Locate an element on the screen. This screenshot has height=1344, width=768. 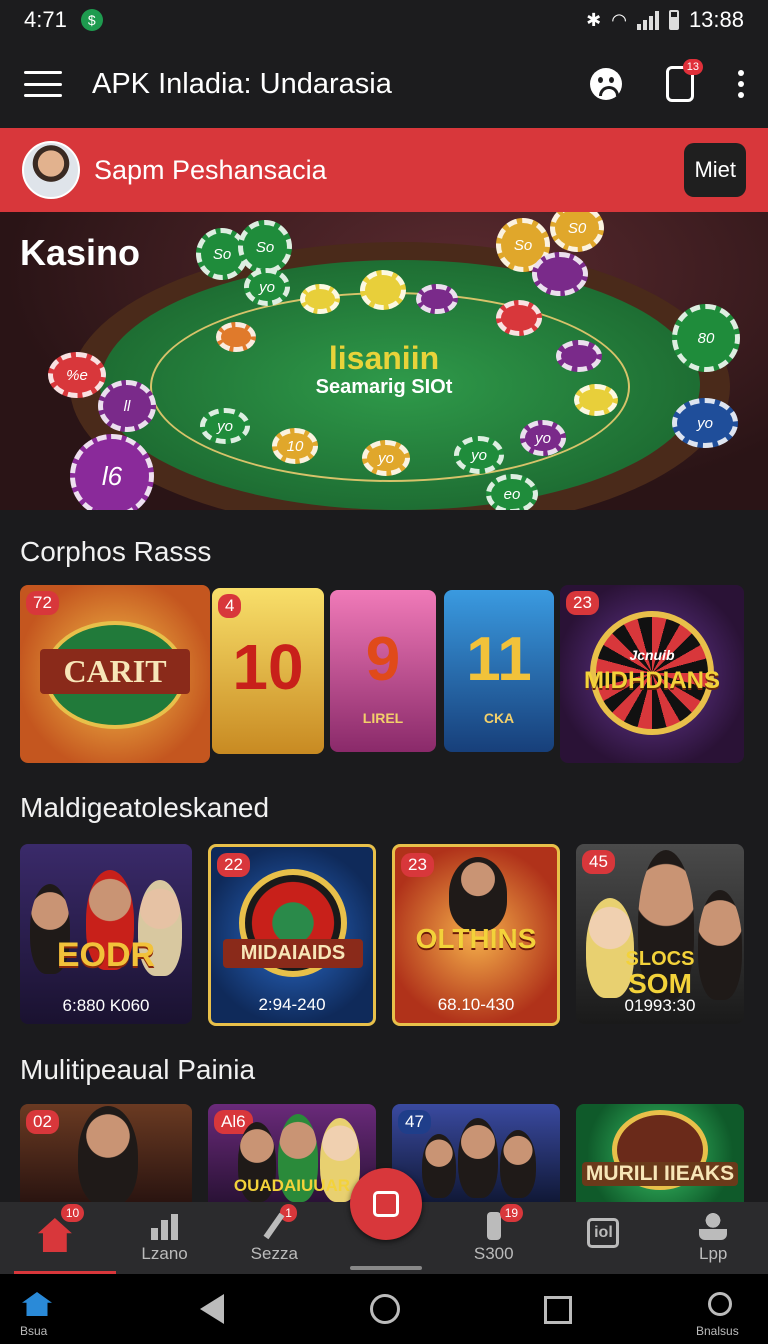
app-title: APK Inladia: Undarasia is located at coordinates (242, 83).